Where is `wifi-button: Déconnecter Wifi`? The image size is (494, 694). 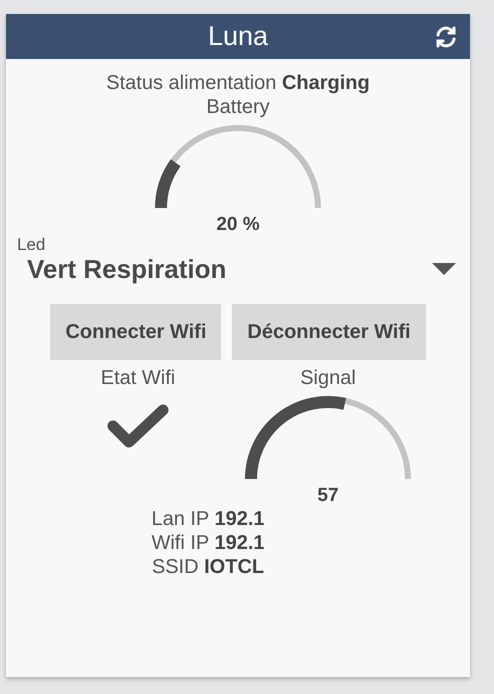 wifi-button: Déconnecter Wifi is located at coordinates (329, 332).